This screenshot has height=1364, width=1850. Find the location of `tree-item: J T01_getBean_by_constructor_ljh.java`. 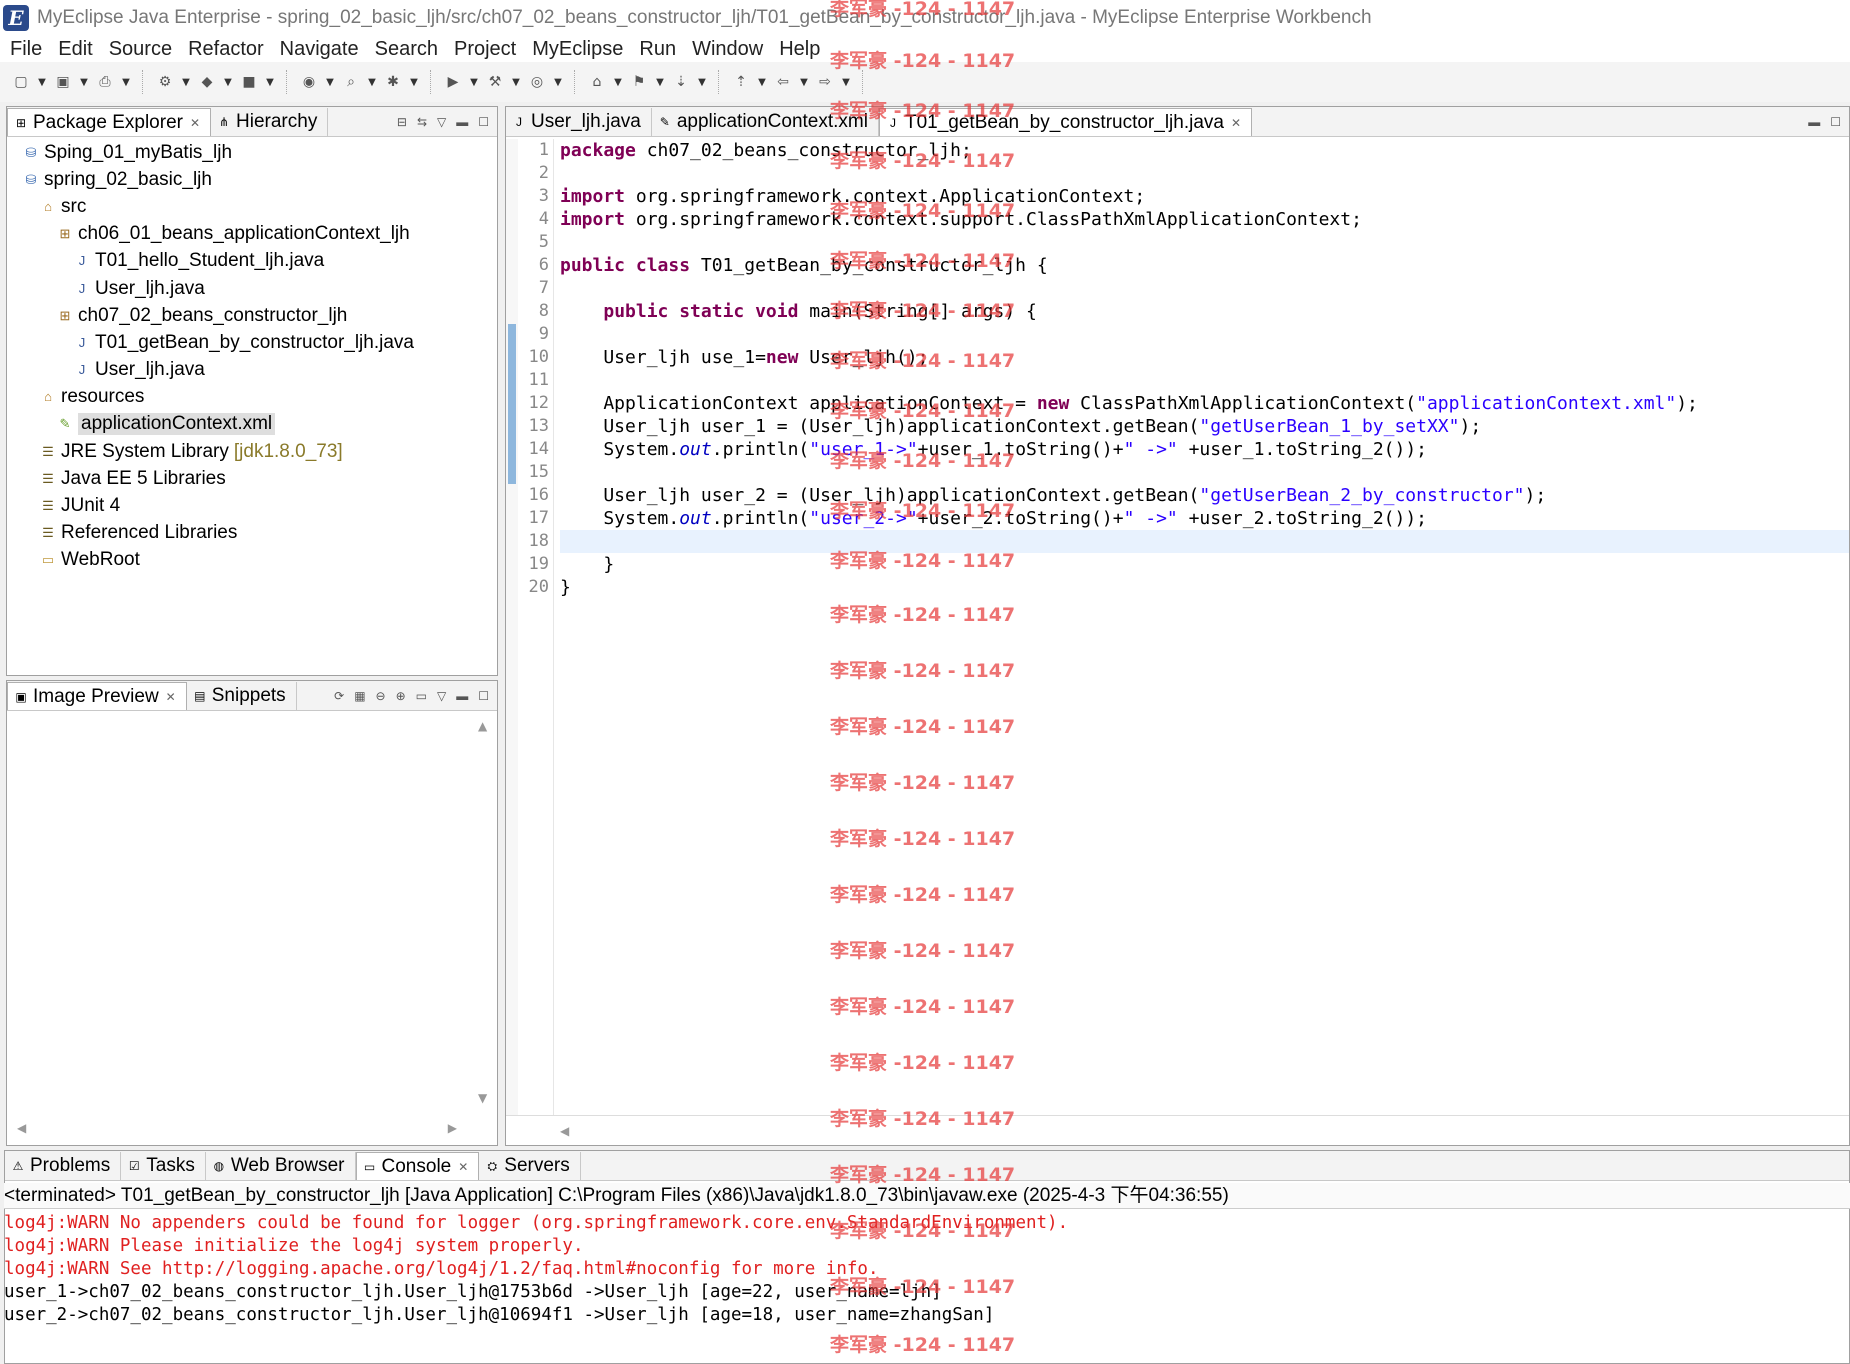

tree-item: J T01_getBean_by_constructor_ljh.java is located at coordinates (252, 342).